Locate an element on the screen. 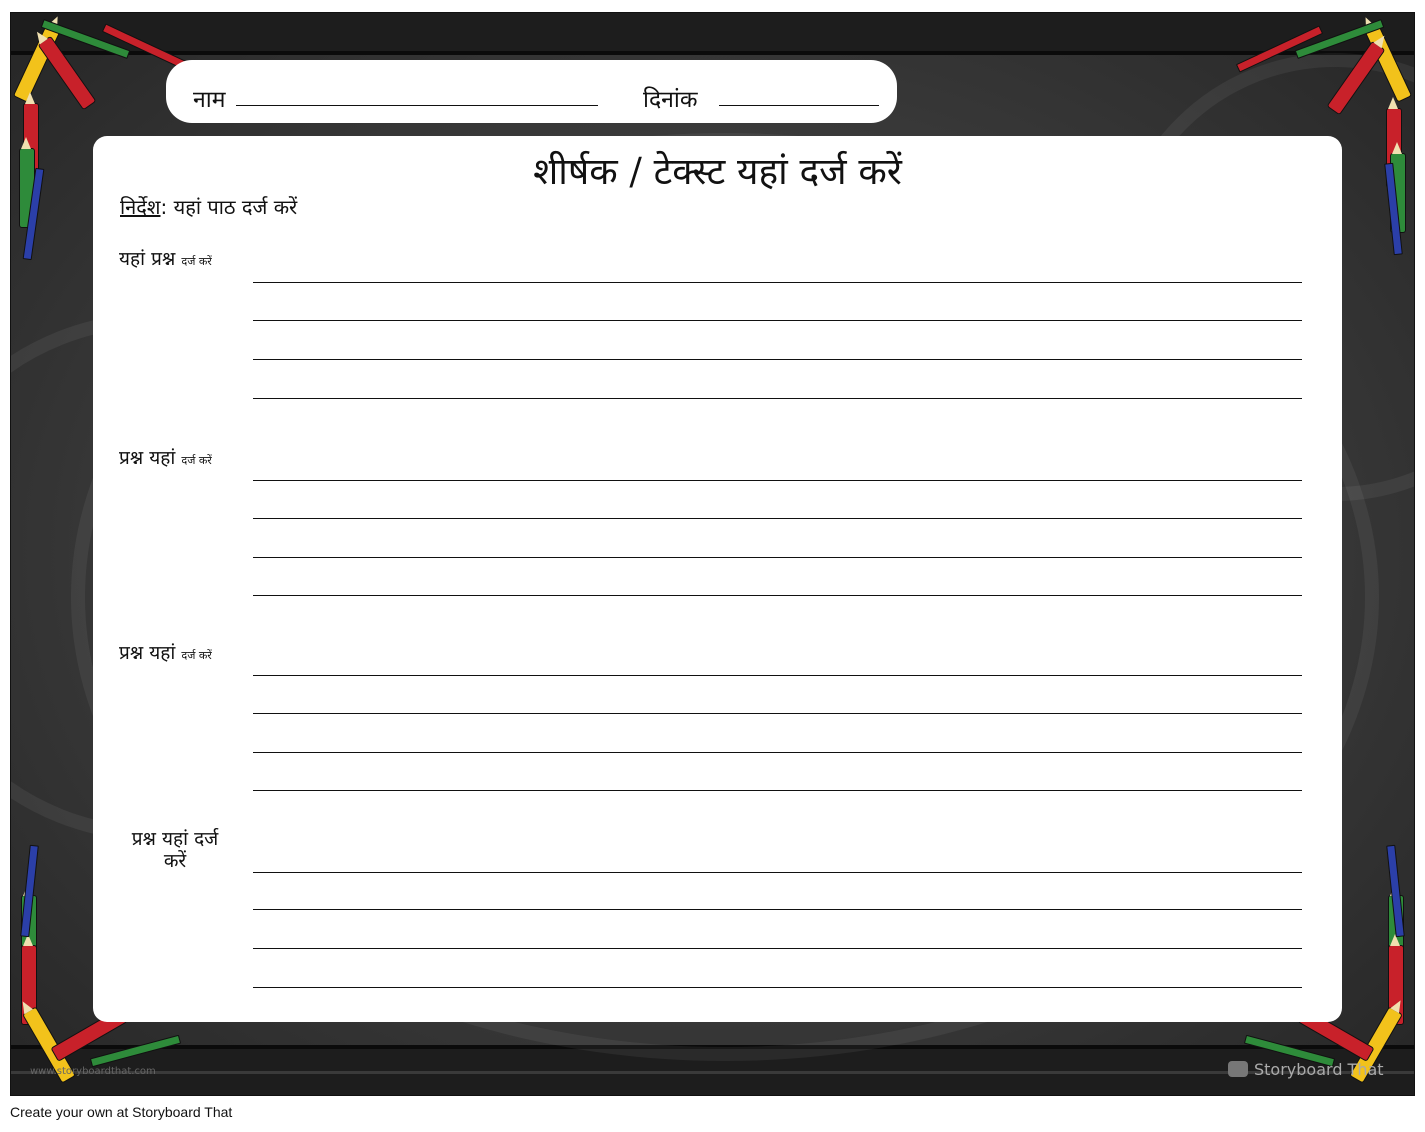  instructions-text: : यहां पाठ दर्ज करें is located at coordinates (229, 207).